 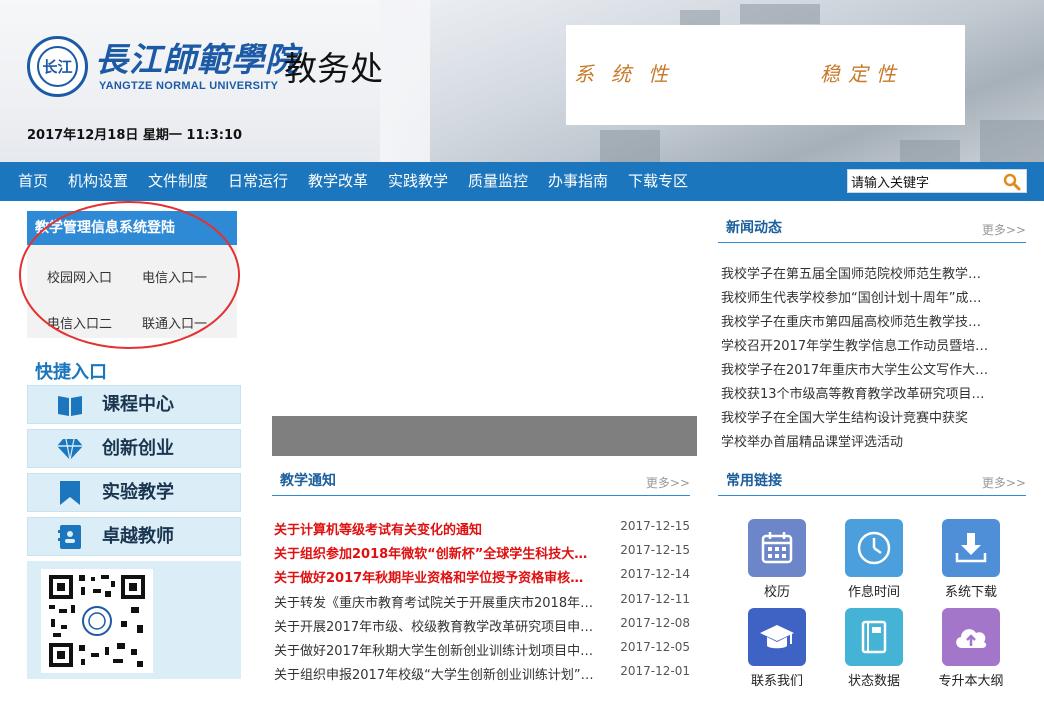 I want to click on search-icon, so click(x=1012, y=181).